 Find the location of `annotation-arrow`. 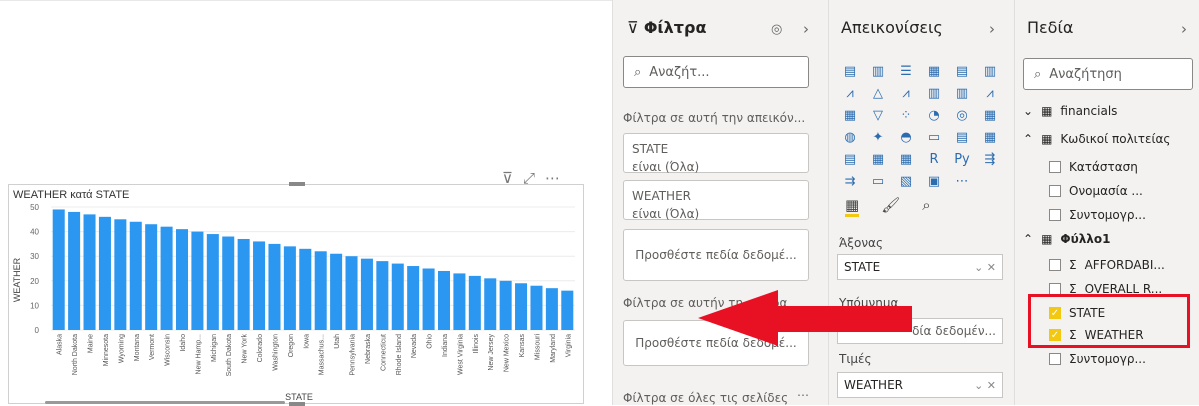

annotation-arrow is located at coordinates (805, 318).